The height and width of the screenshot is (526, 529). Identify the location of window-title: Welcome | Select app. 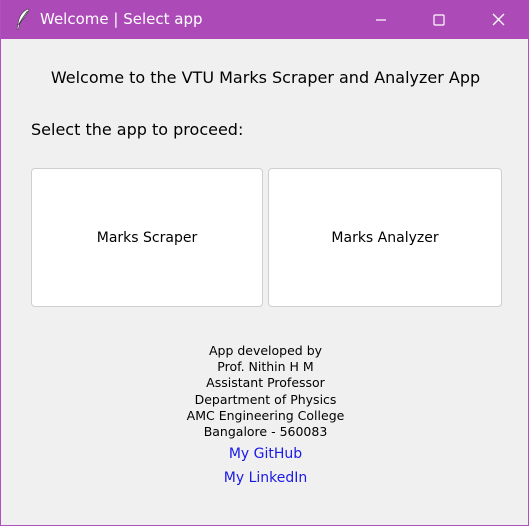
(121, 19).